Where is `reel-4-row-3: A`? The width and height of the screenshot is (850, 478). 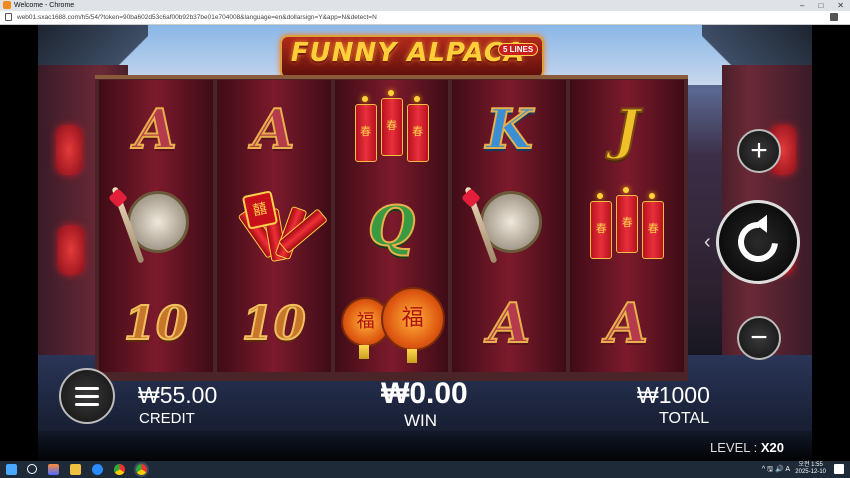 reel-4-row-3: A is located at coordinates (509, 323).